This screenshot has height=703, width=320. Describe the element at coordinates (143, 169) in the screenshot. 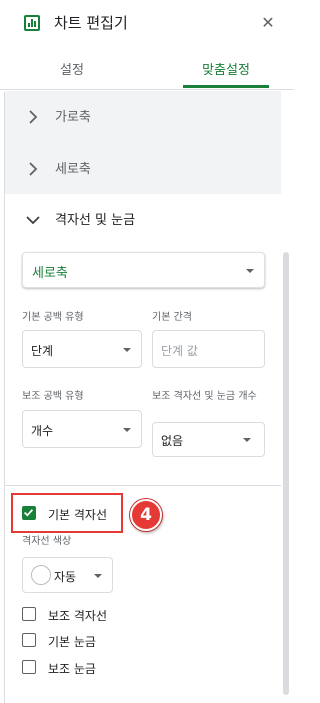

I see `section-vertical-axis: 세로축` at that location.